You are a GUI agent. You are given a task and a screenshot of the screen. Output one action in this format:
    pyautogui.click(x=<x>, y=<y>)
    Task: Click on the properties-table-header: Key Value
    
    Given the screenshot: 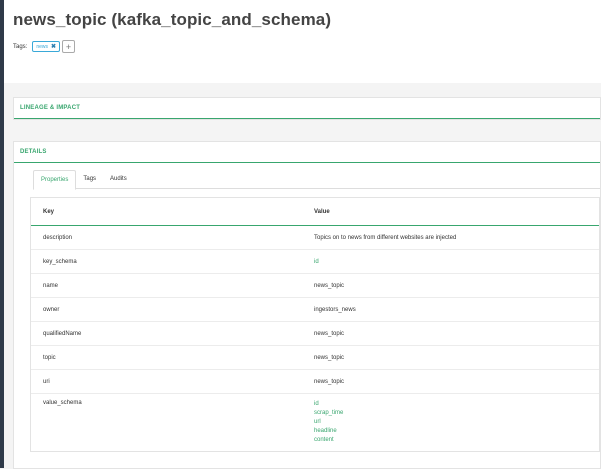 What is the action you would take?
    pyautogui.click(x=315, y=212)
    